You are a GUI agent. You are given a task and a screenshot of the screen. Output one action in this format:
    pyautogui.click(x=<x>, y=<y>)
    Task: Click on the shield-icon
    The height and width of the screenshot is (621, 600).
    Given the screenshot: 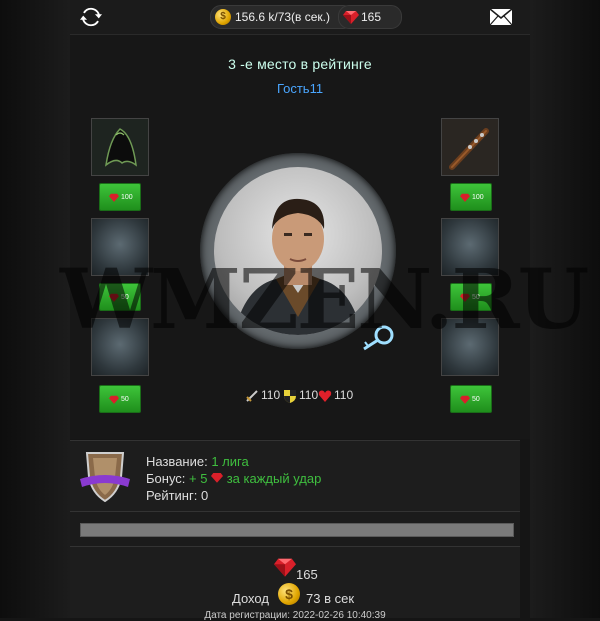 What is the action you would take?
    pyautogui.click(x=290, y=396)
    